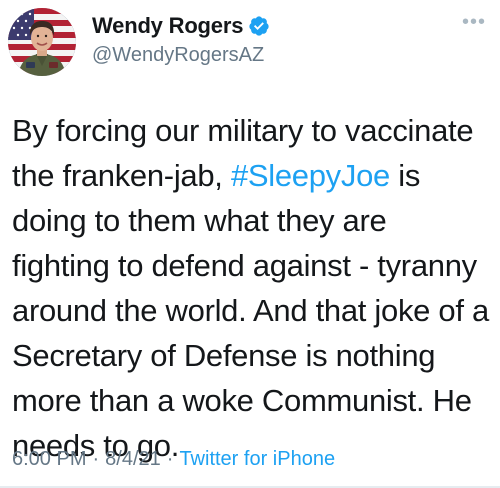  Describe the element at coordinates (259, 26) in the screenshot. I see `verified-badge-icon` at that location.